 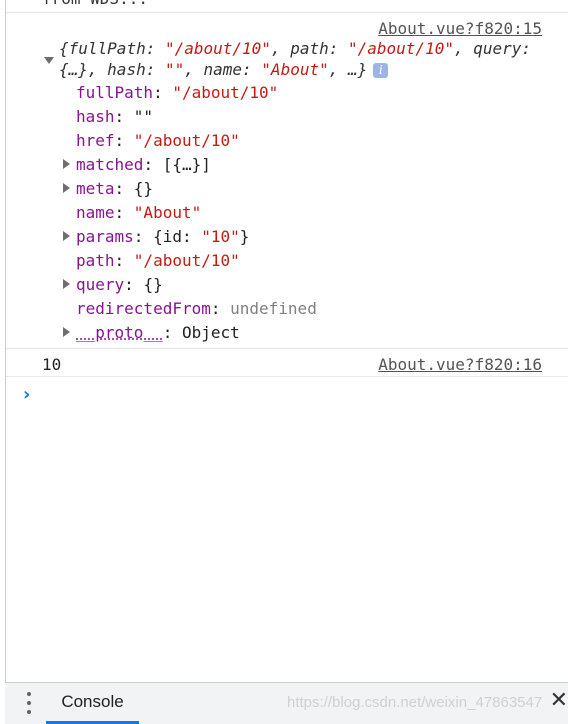 I want to click on source-link: About.vue?f820:15, so click(x=460, y=28).